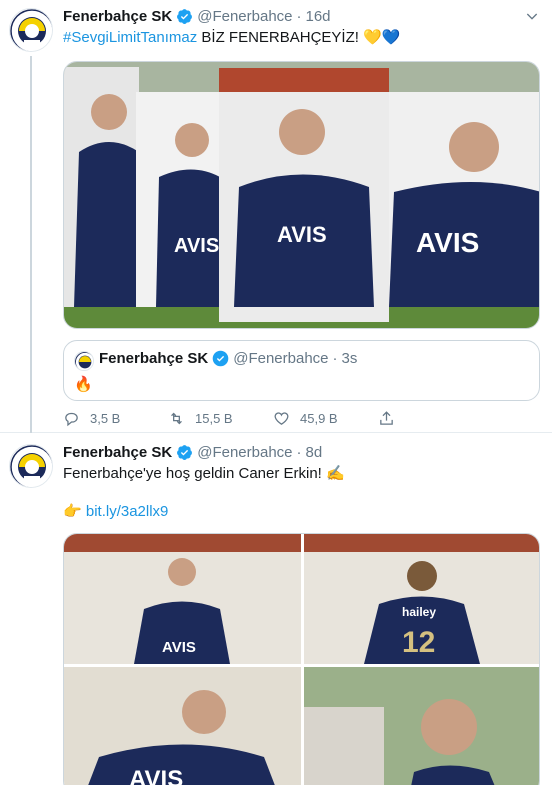 This screenshot has width=552, height=785. Describe the element at coordinates (72, 511) in the screenshot. I see `pointing-hand-emoji: 👉` at that location.